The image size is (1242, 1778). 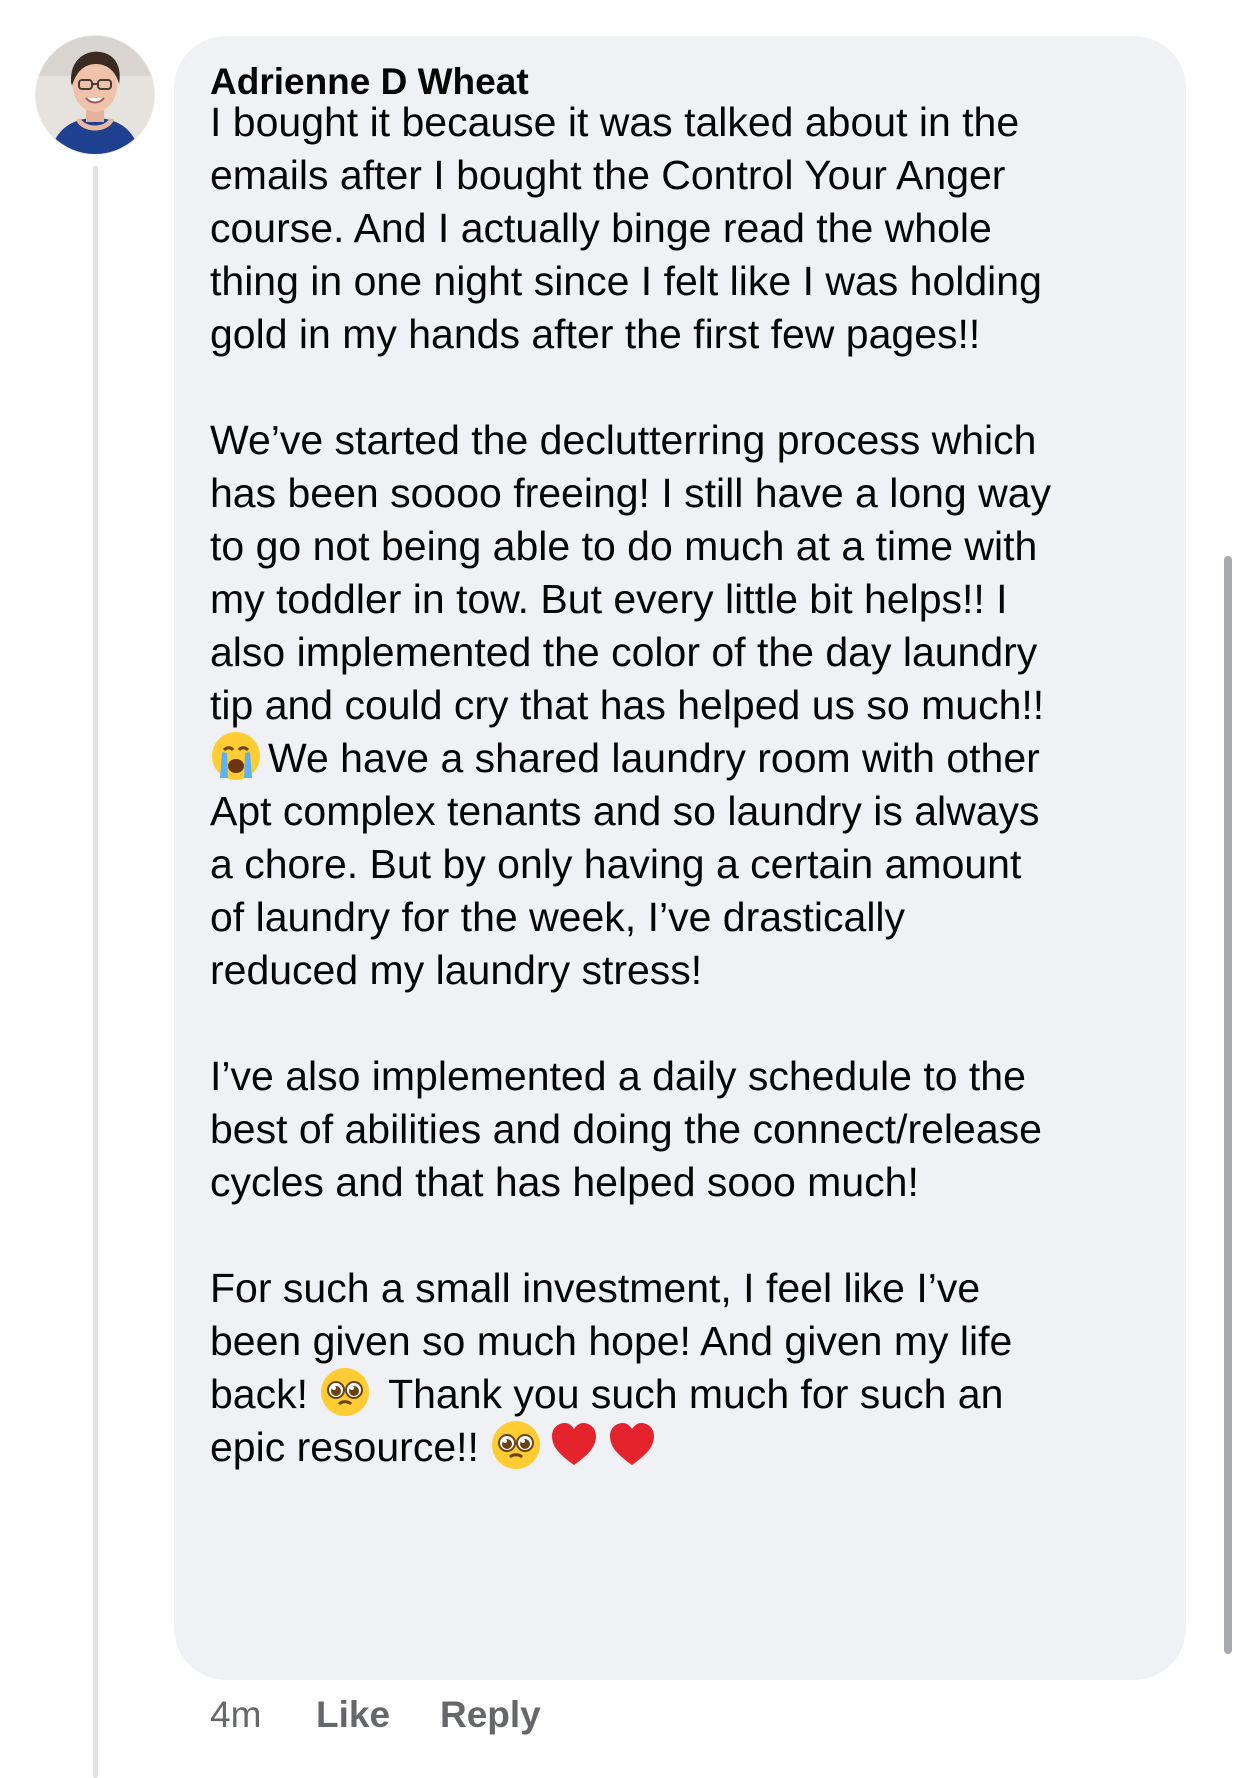 What do you see at coordinates (564, 1182) in the screenshot?
I see `comment-text-line: cycles and that has helped sooo much!` at bounding box center [564, 1182].